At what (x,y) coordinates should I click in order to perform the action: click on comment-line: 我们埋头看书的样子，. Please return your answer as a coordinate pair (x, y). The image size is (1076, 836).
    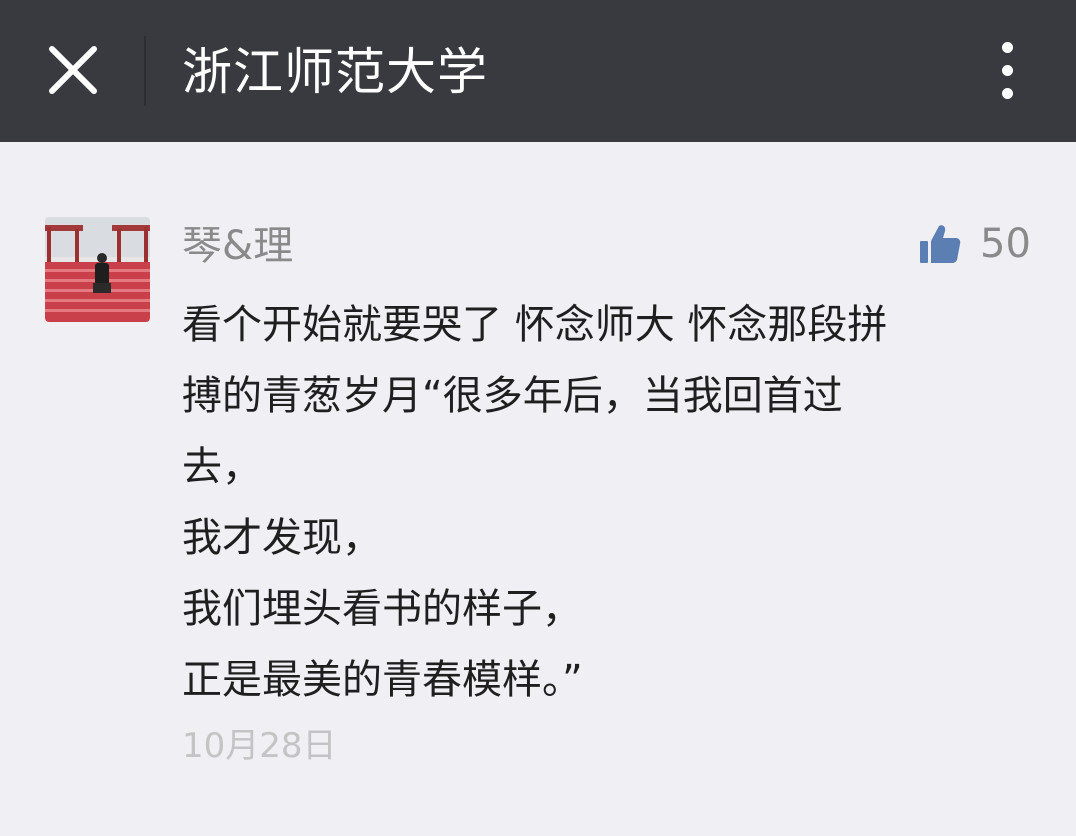
    Looking at the image, I should click on (382, 609).